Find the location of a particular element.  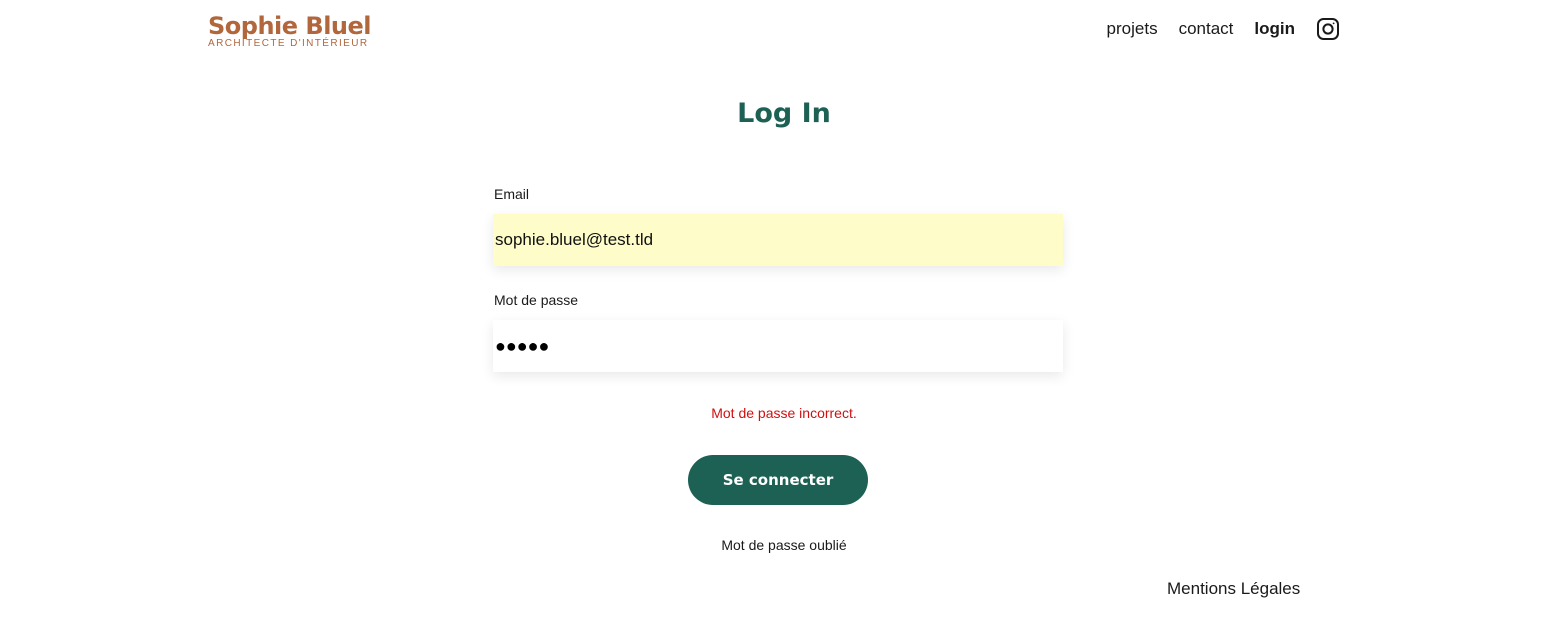

nav-item-projets: projets is located at coordinates (1132, 29).